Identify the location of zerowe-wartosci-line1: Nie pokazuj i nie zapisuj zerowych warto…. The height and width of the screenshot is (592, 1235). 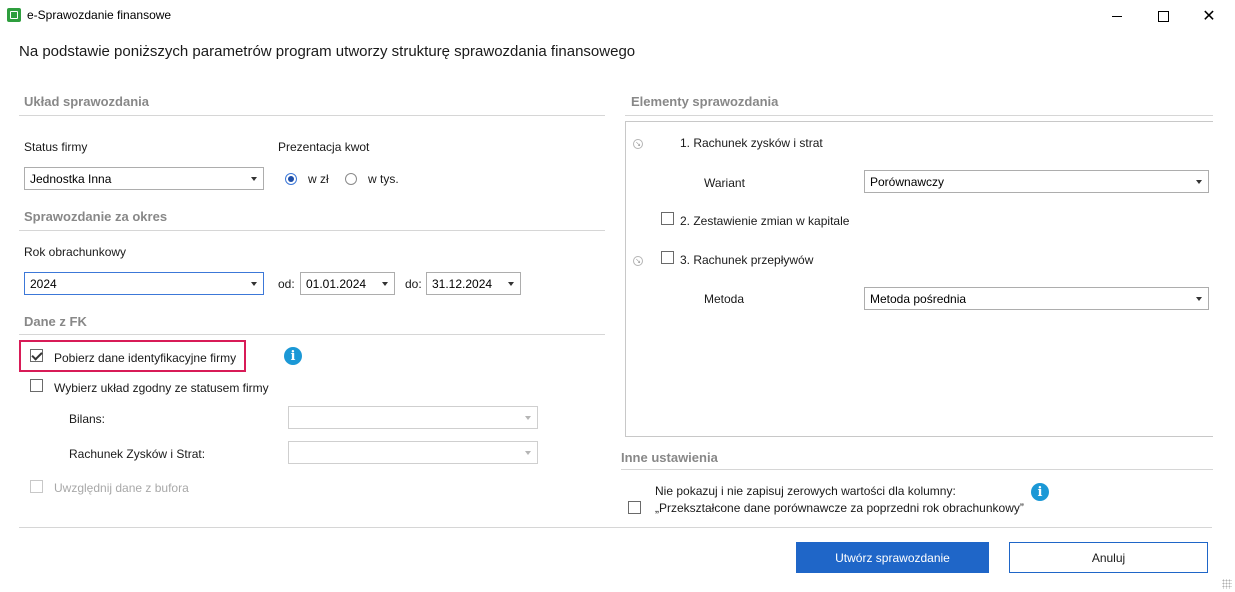
(805, 491).